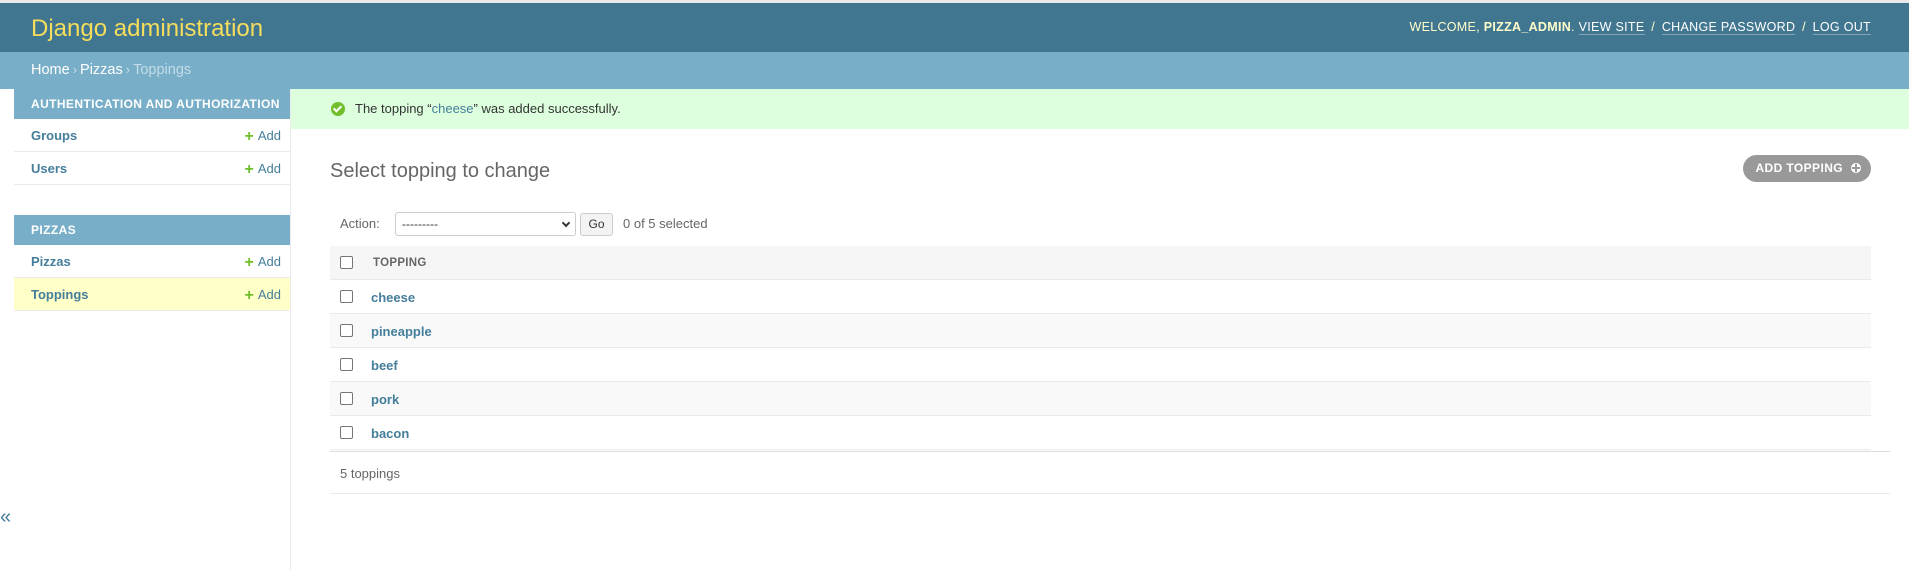 The image size is (1909, 570). Describe the element at coordinates (1100, 365) in the screenshot. I see `table-row: beef` at that location.